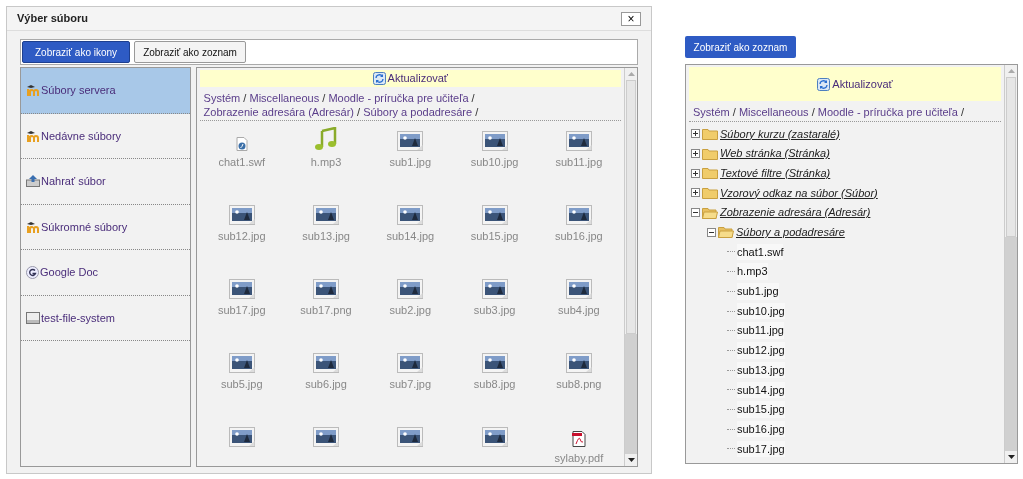  What do you see at coordinates (760, 330) in the screenshot?
I see `file-item: sub11.jpg` at bounding box center [760, 330].